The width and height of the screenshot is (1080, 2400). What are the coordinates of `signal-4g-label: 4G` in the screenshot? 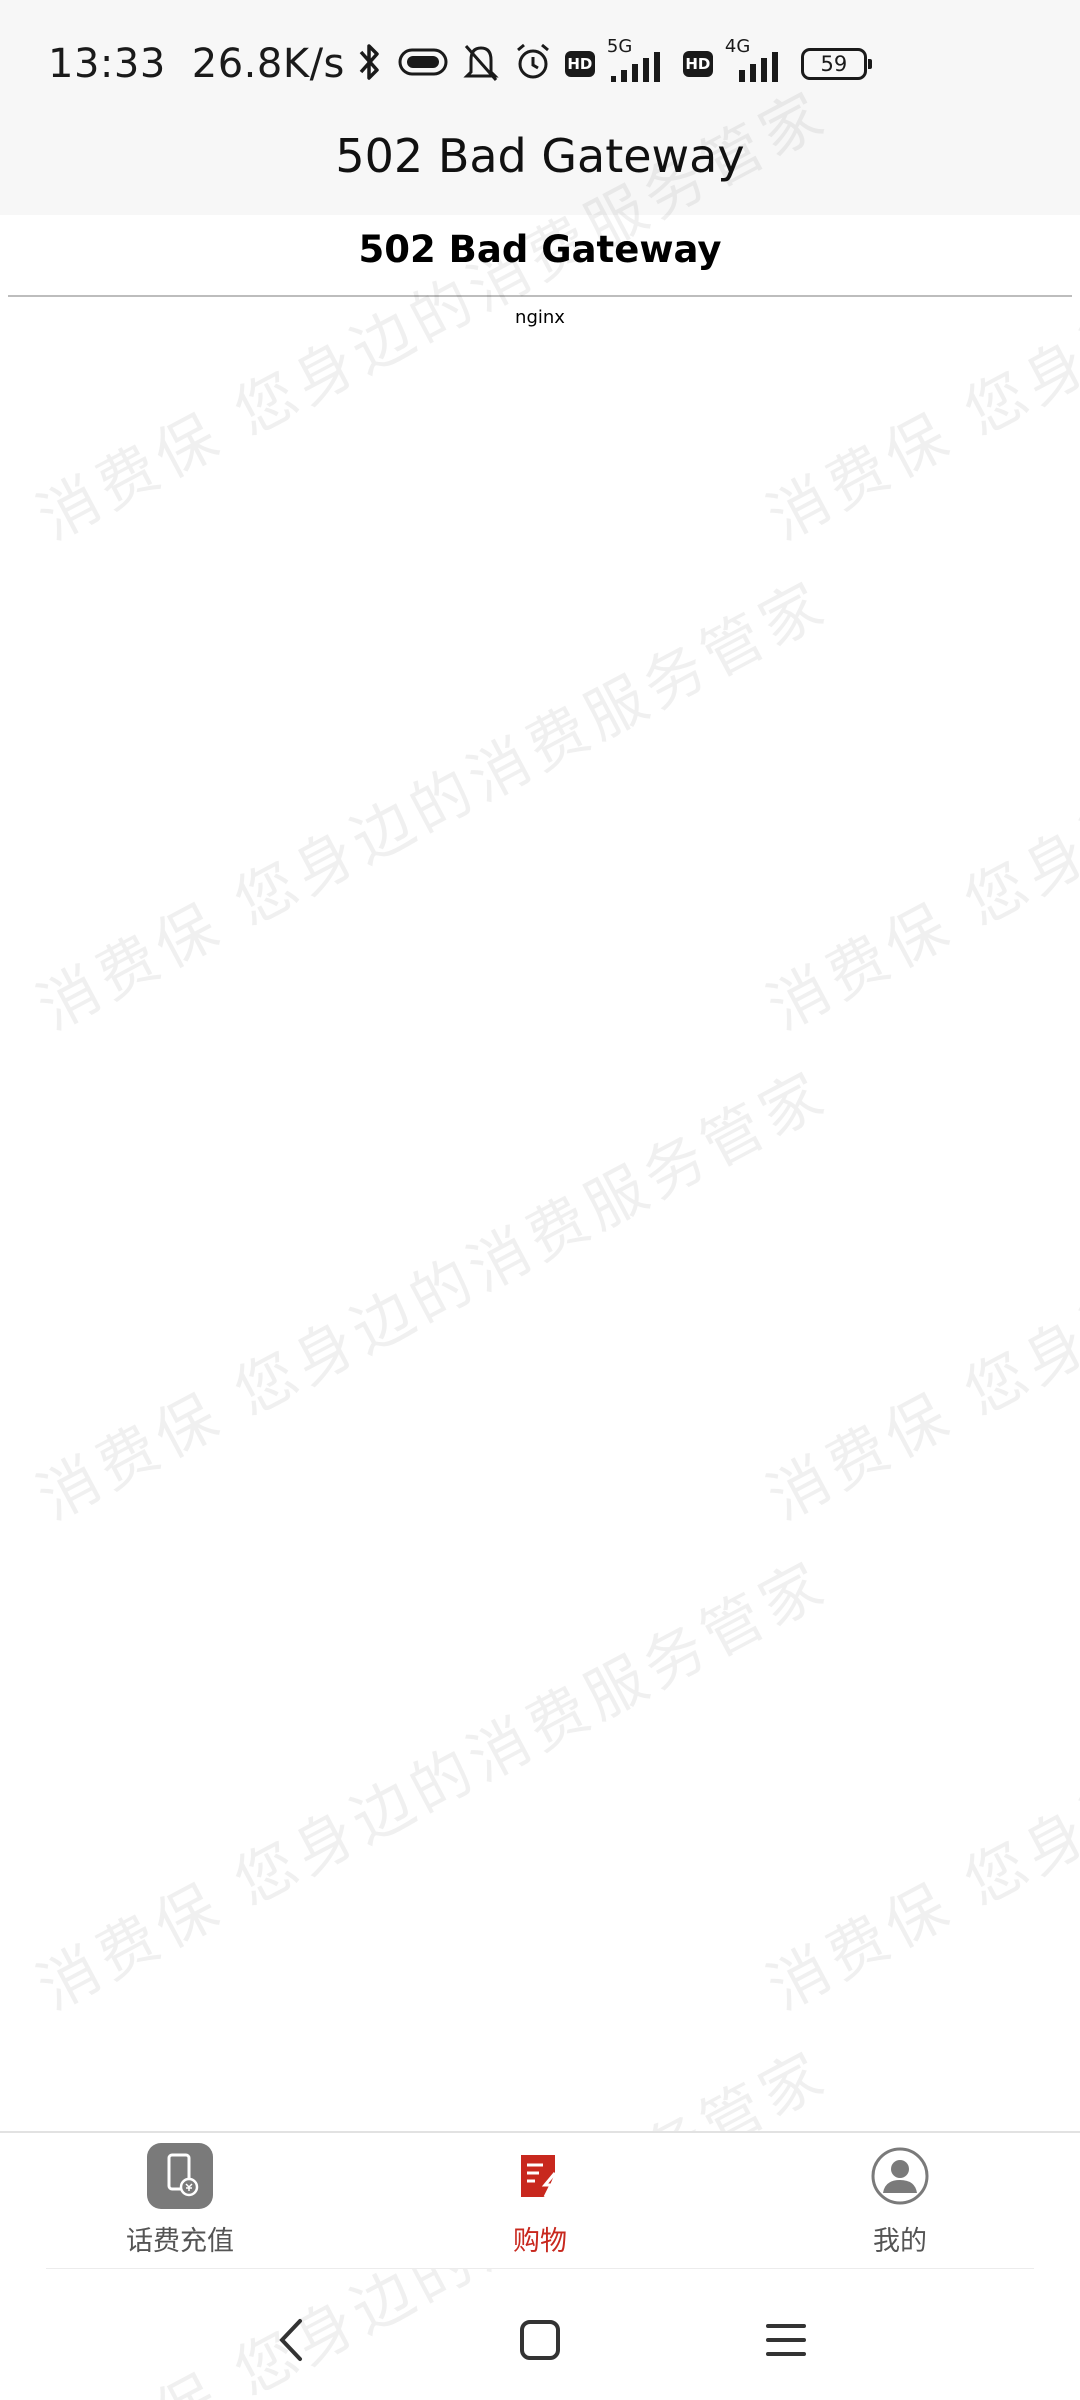 It's located at (737, 46).